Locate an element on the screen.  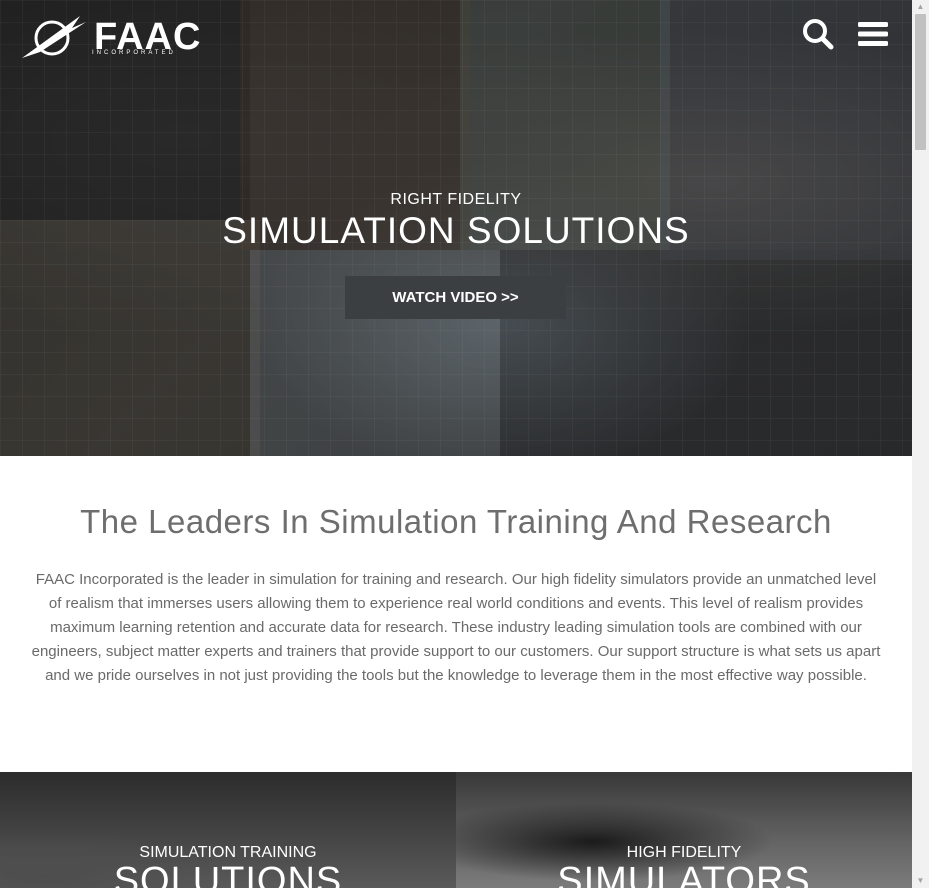
scrollbar-thumb is located at coordinates (920, 82).